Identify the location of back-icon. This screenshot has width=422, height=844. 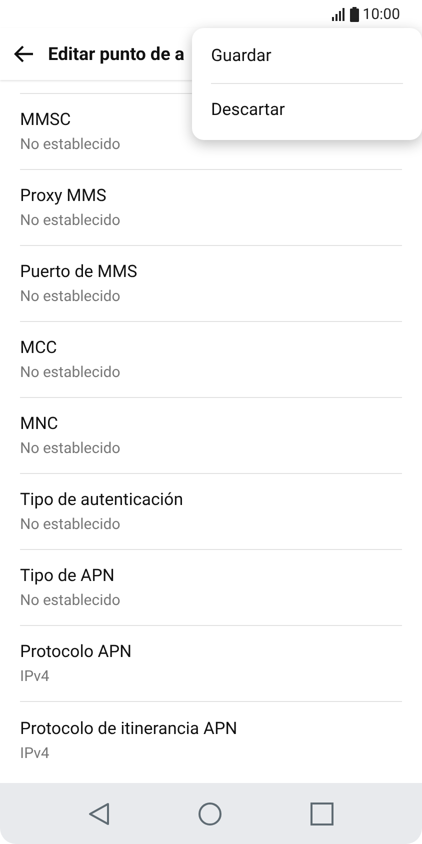
(99, 814).